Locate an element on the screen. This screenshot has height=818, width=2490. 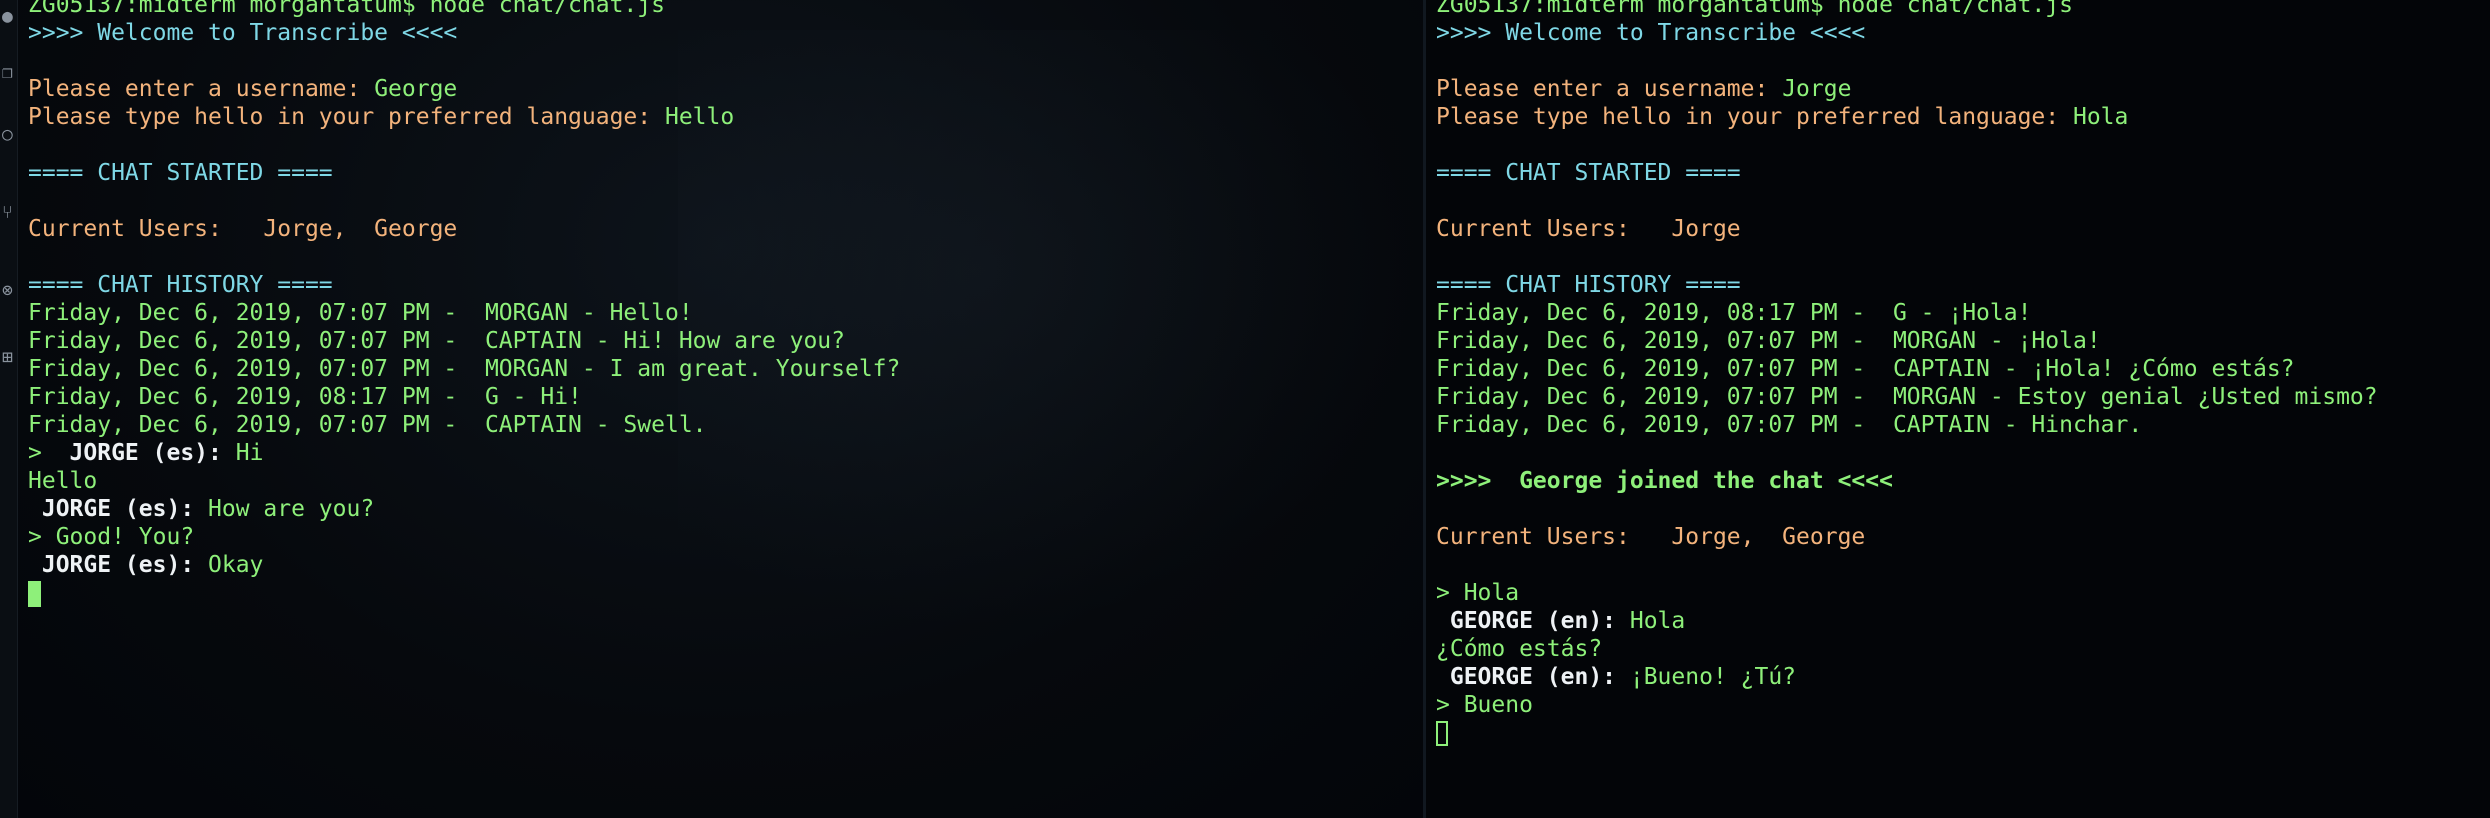
incoming-message: > JORGE (es): Hi is located at coordinates (725, 453).